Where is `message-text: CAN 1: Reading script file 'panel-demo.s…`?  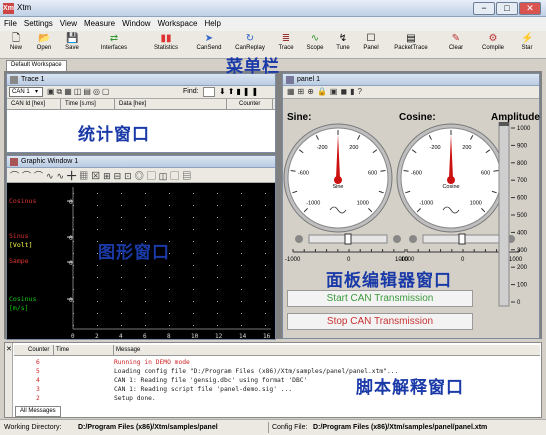
message-text: CAN 1: Reading script file 'panel-demo.s… is located at coordinates (203, 389).